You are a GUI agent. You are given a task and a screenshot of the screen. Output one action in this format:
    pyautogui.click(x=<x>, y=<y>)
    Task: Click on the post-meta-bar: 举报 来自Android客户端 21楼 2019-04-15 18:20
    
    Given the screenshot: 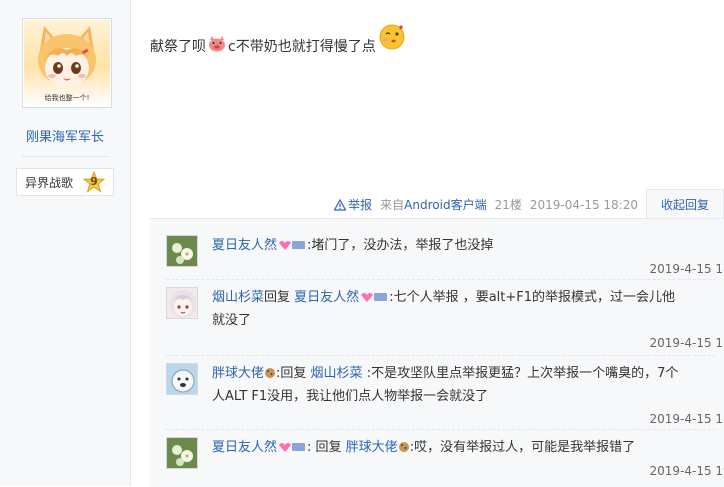 What is the action you would take?
    pyautogui.click(x=486, y=204)
    